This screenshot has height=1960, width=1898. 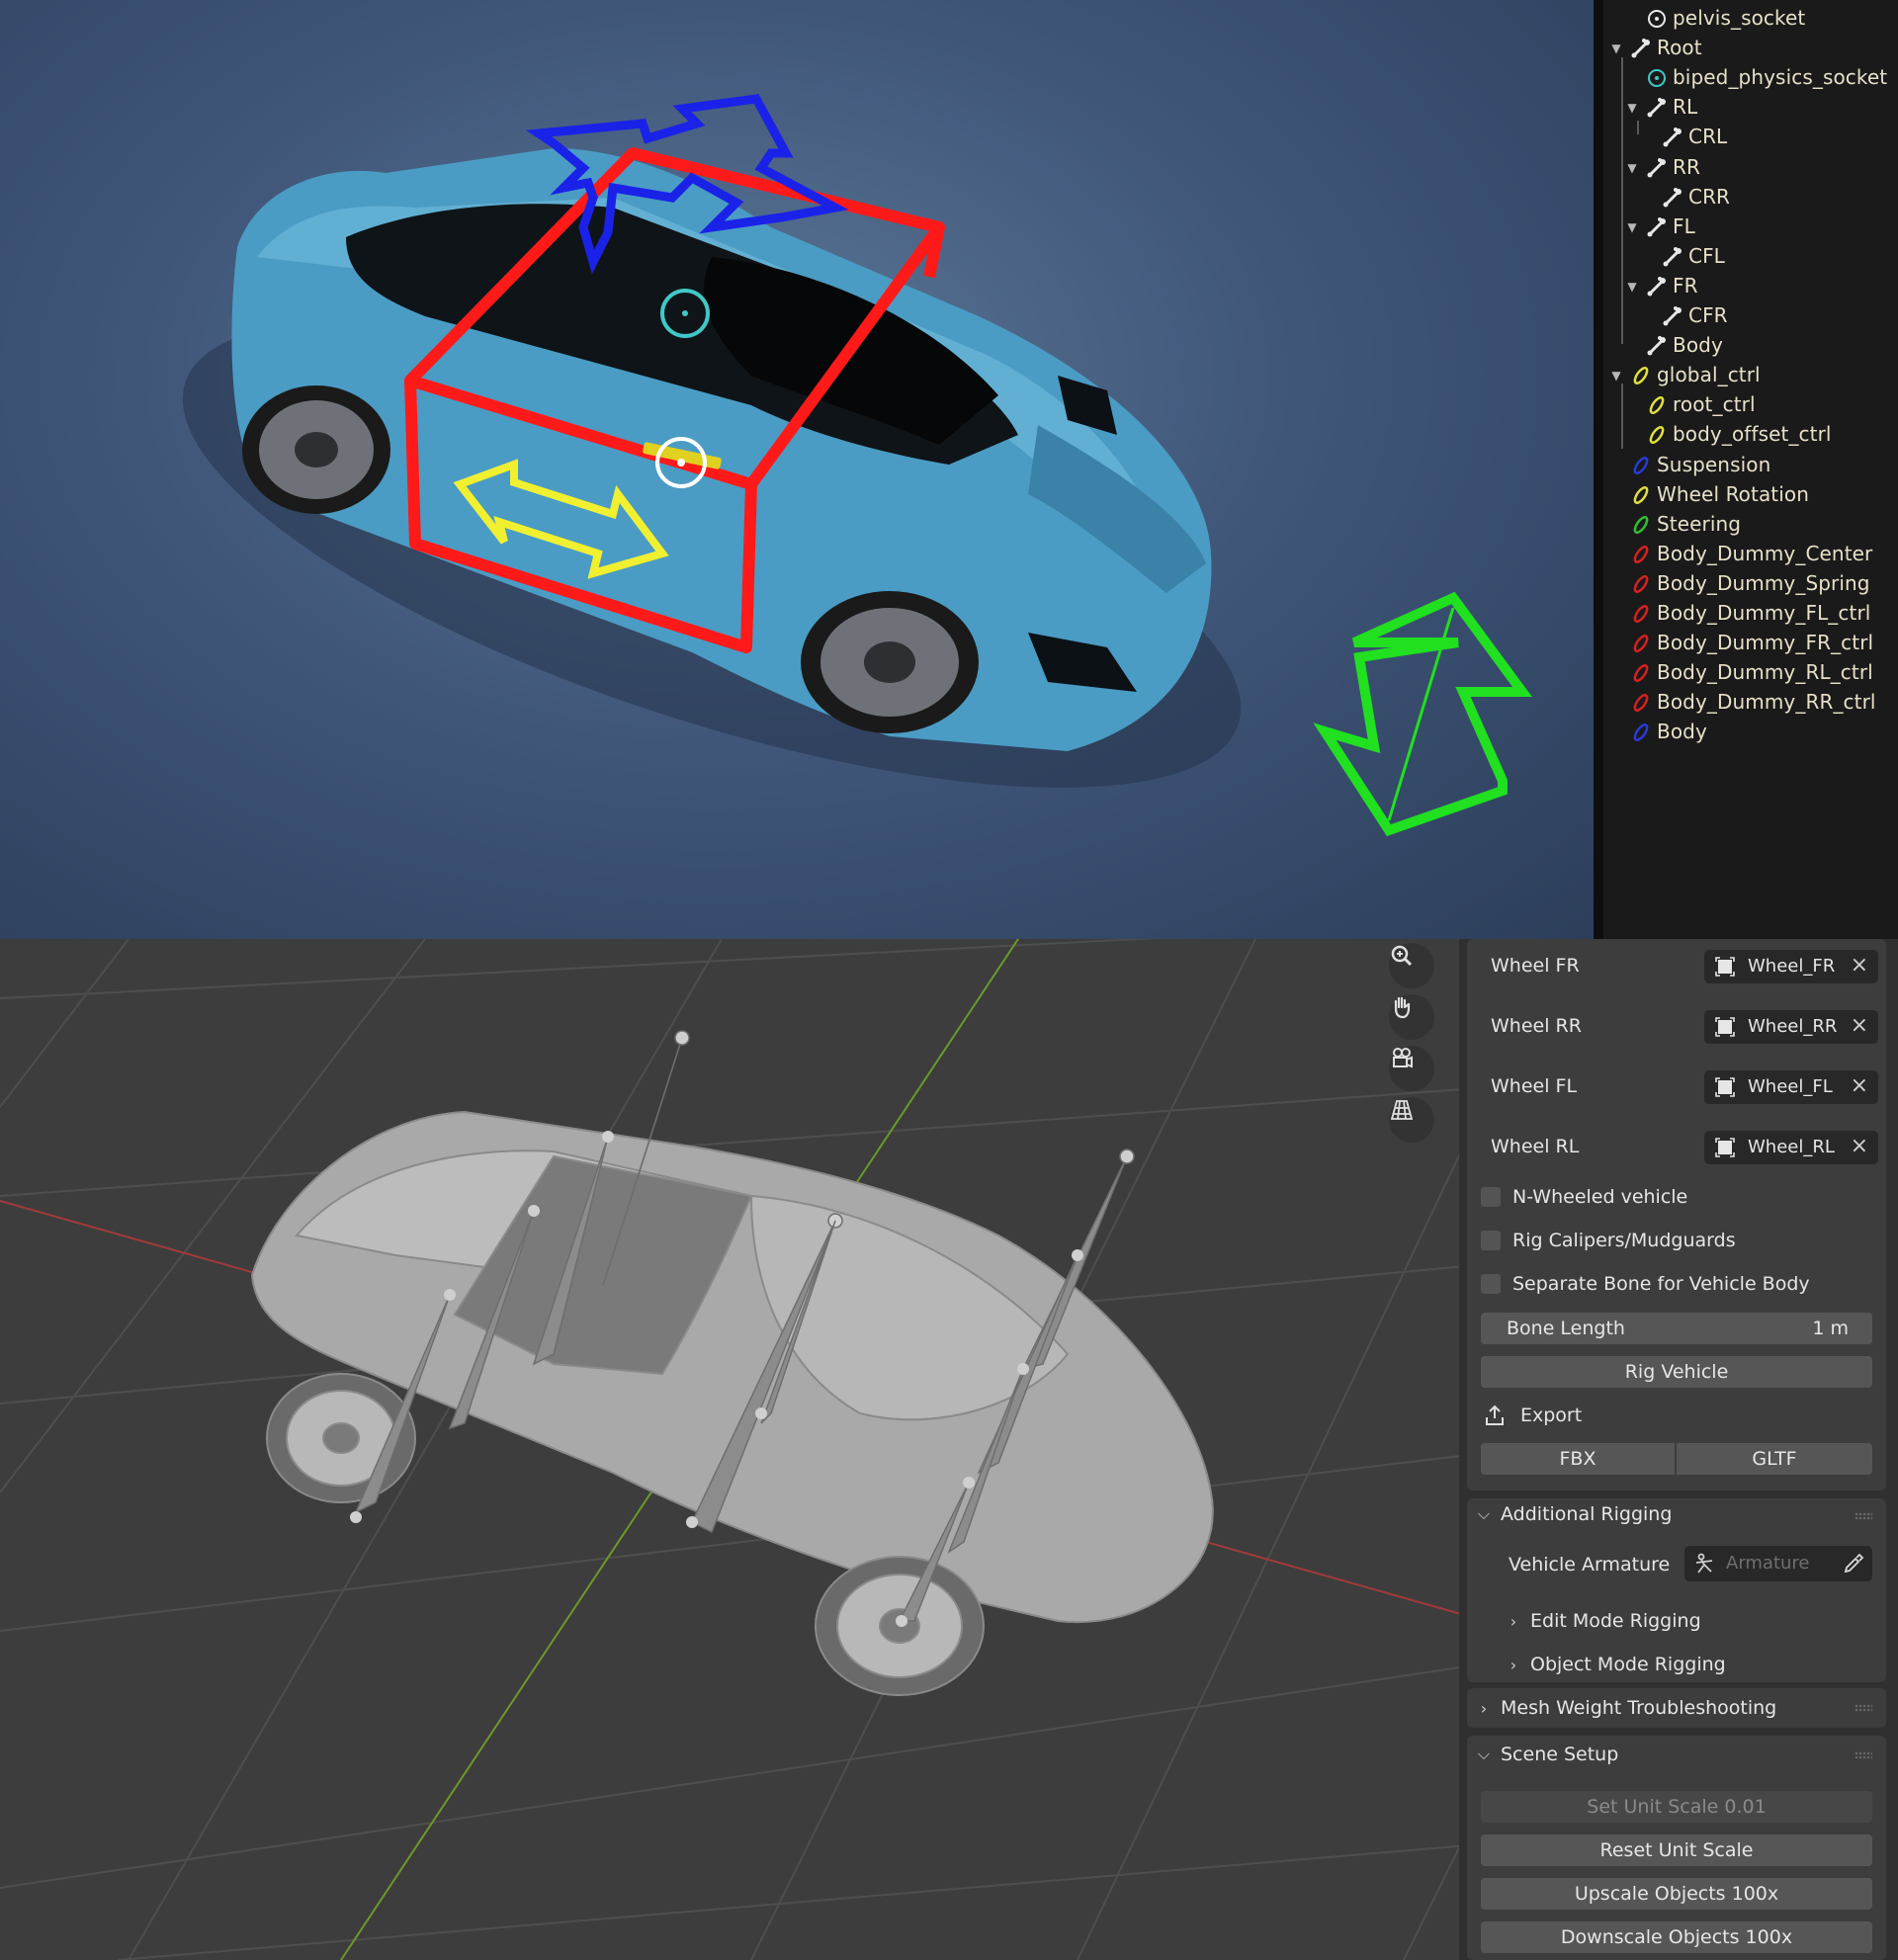 I want to click on zoom-icon, so click(x=1412, y=966).